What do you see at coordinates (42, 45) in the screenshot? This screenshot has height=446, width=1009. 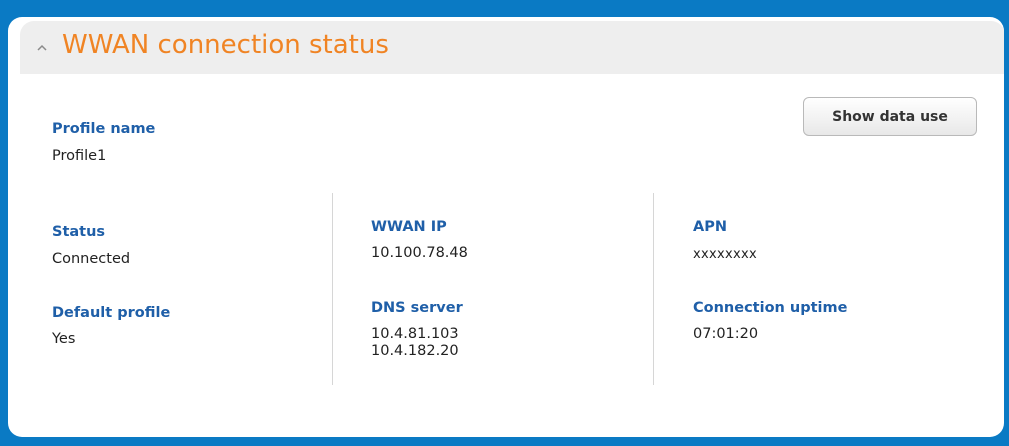 I see `chevron-up-icon` at bounding box center [42, 45].